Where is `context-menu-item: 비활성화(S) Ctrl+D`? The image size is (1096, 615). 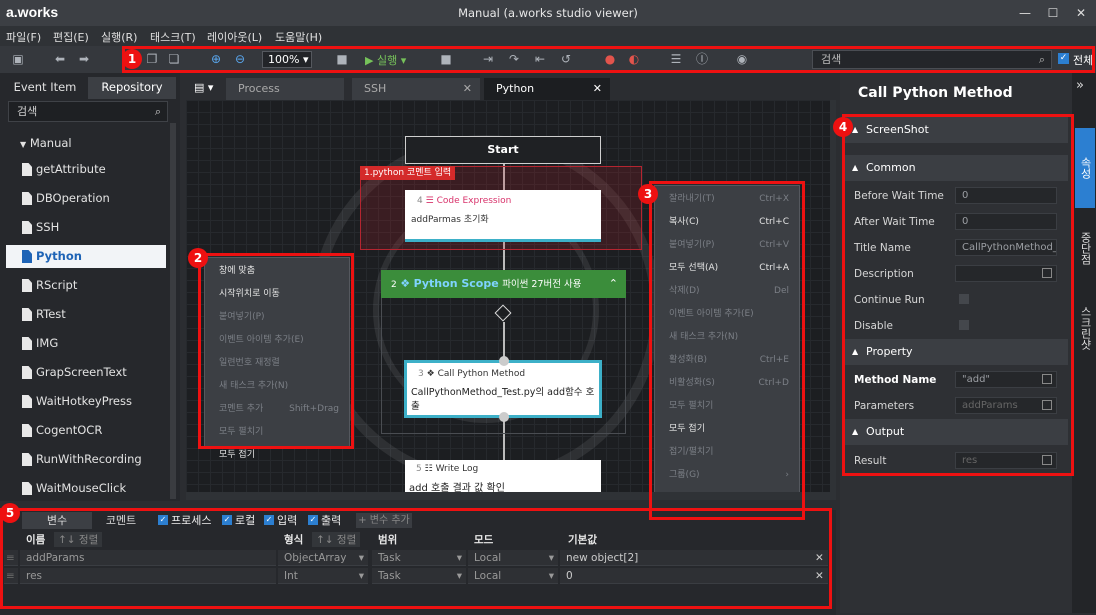 context-menu-item: 비활성화(S) Ctrl+D is located at coordinates (727, 383).